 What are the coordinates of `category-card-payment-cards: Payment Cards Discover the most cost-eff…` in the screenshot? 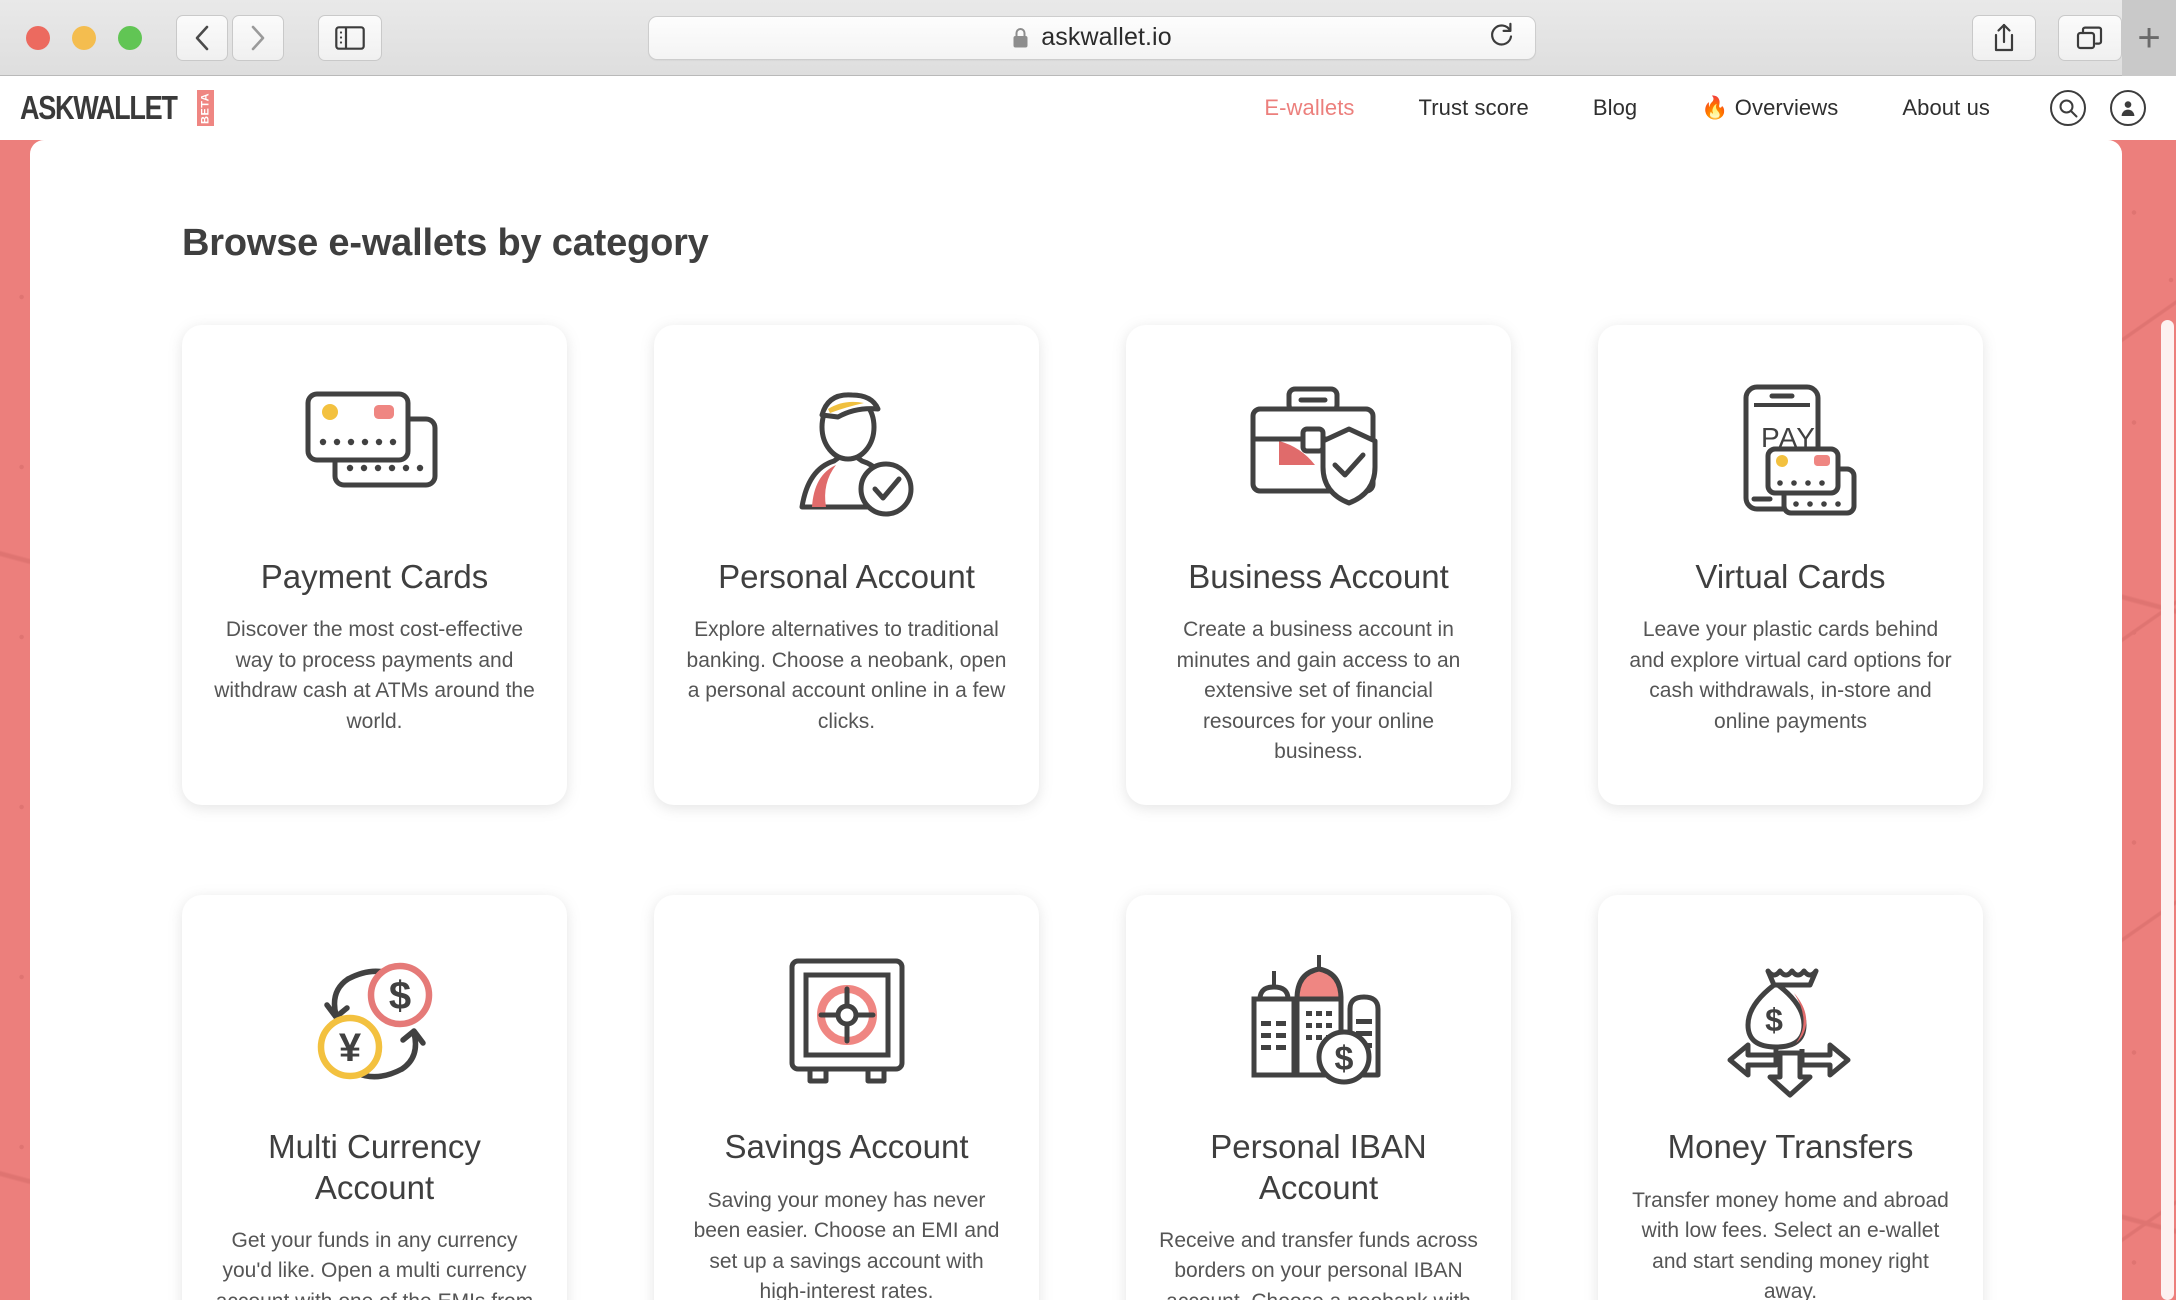 It's located at (374, 565).